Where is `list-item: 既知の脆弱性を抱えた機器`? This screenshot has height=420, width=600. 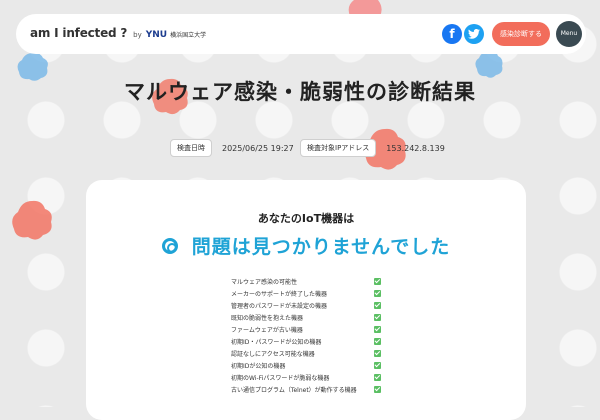 list-item: 既知の脆弱性を抱えた機器 is located at coordinates (306, 317).